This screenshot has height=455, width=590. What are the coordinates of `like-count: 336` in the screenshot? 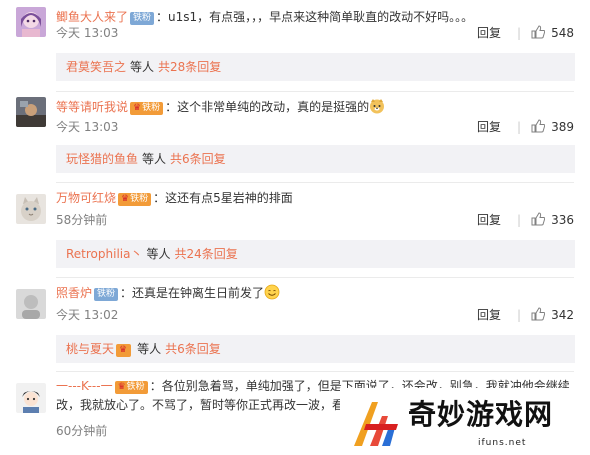 It's located at (562, 220).